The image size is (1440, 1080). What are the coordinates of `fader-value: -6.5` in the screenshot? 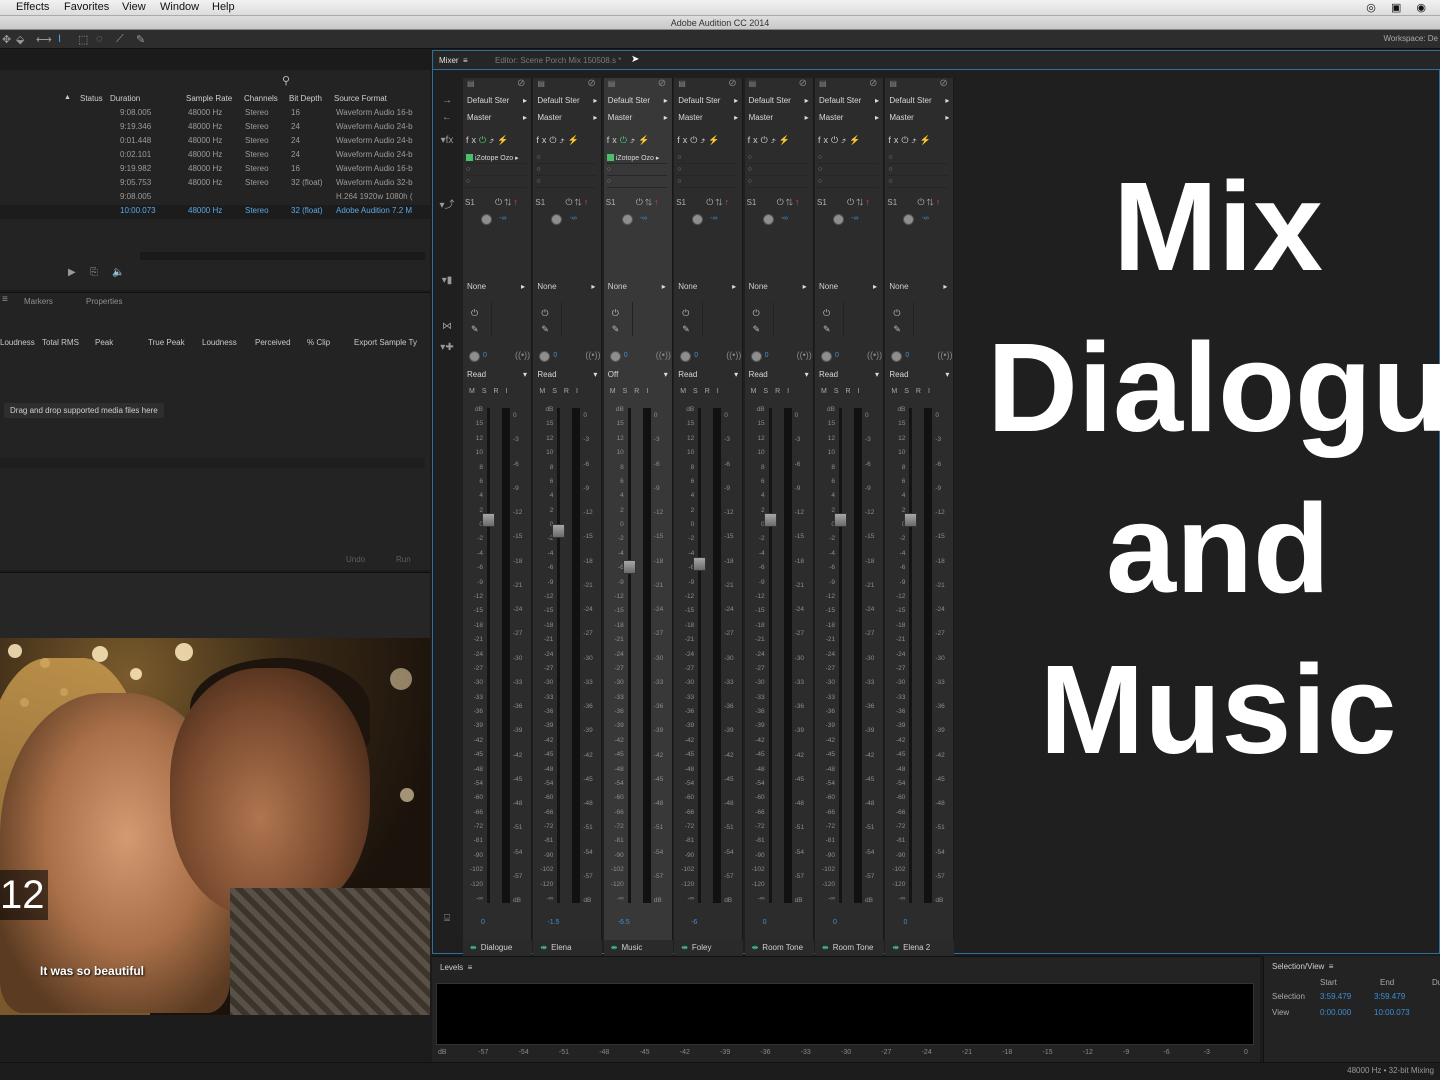 It's located at (624, 922).